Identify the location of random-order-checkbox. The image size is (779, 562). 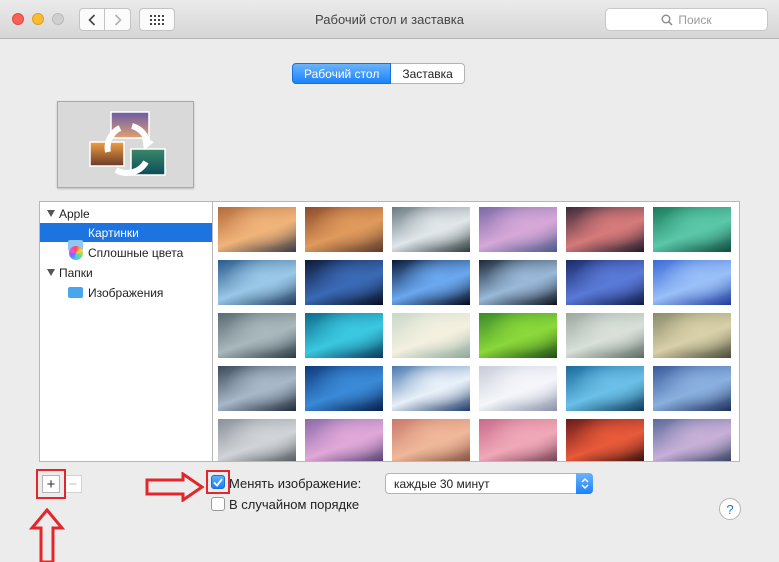
(218, 504).